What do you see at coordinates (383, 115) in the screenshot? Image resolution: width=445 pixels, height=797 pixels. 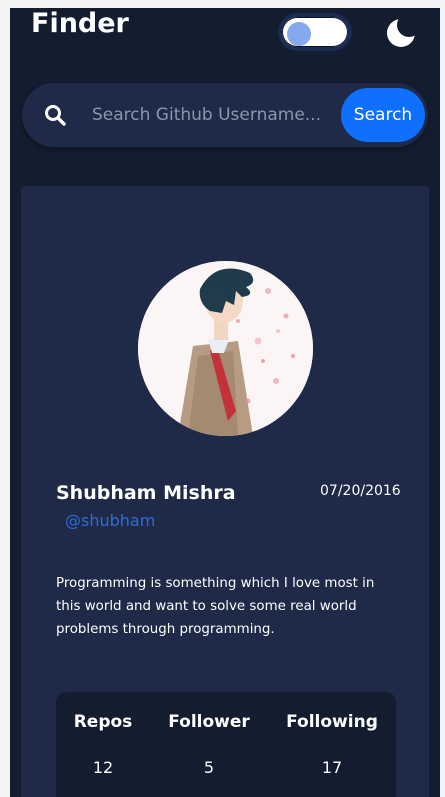 I see `search-button: Search` at bounding box center [383, 115].